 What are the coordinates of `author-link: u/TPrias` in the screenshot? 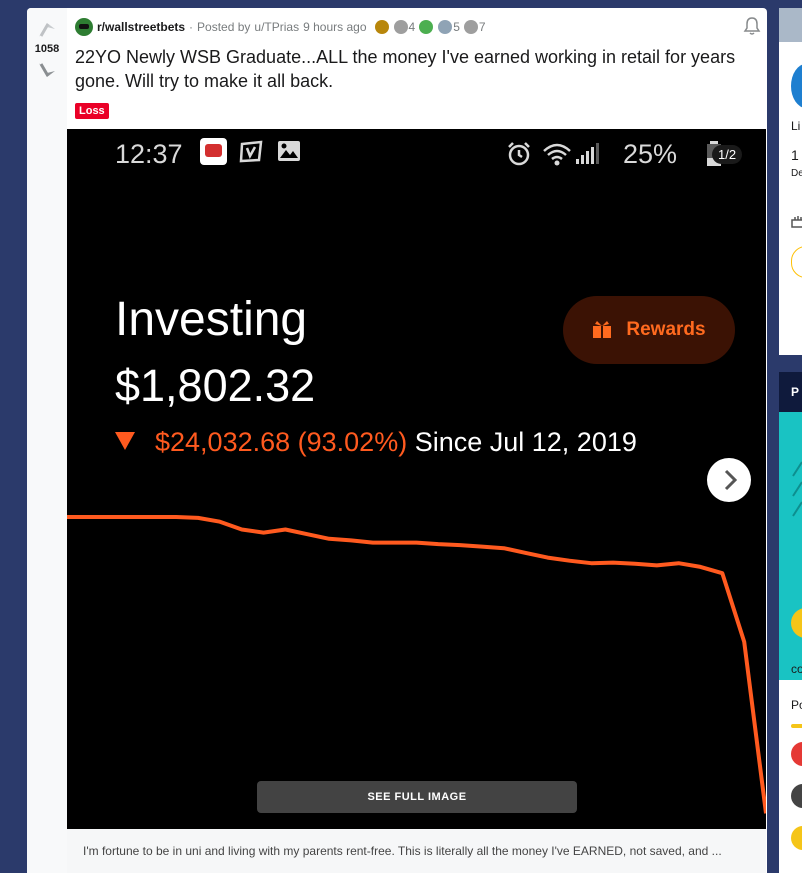 It's located at (276, 27).